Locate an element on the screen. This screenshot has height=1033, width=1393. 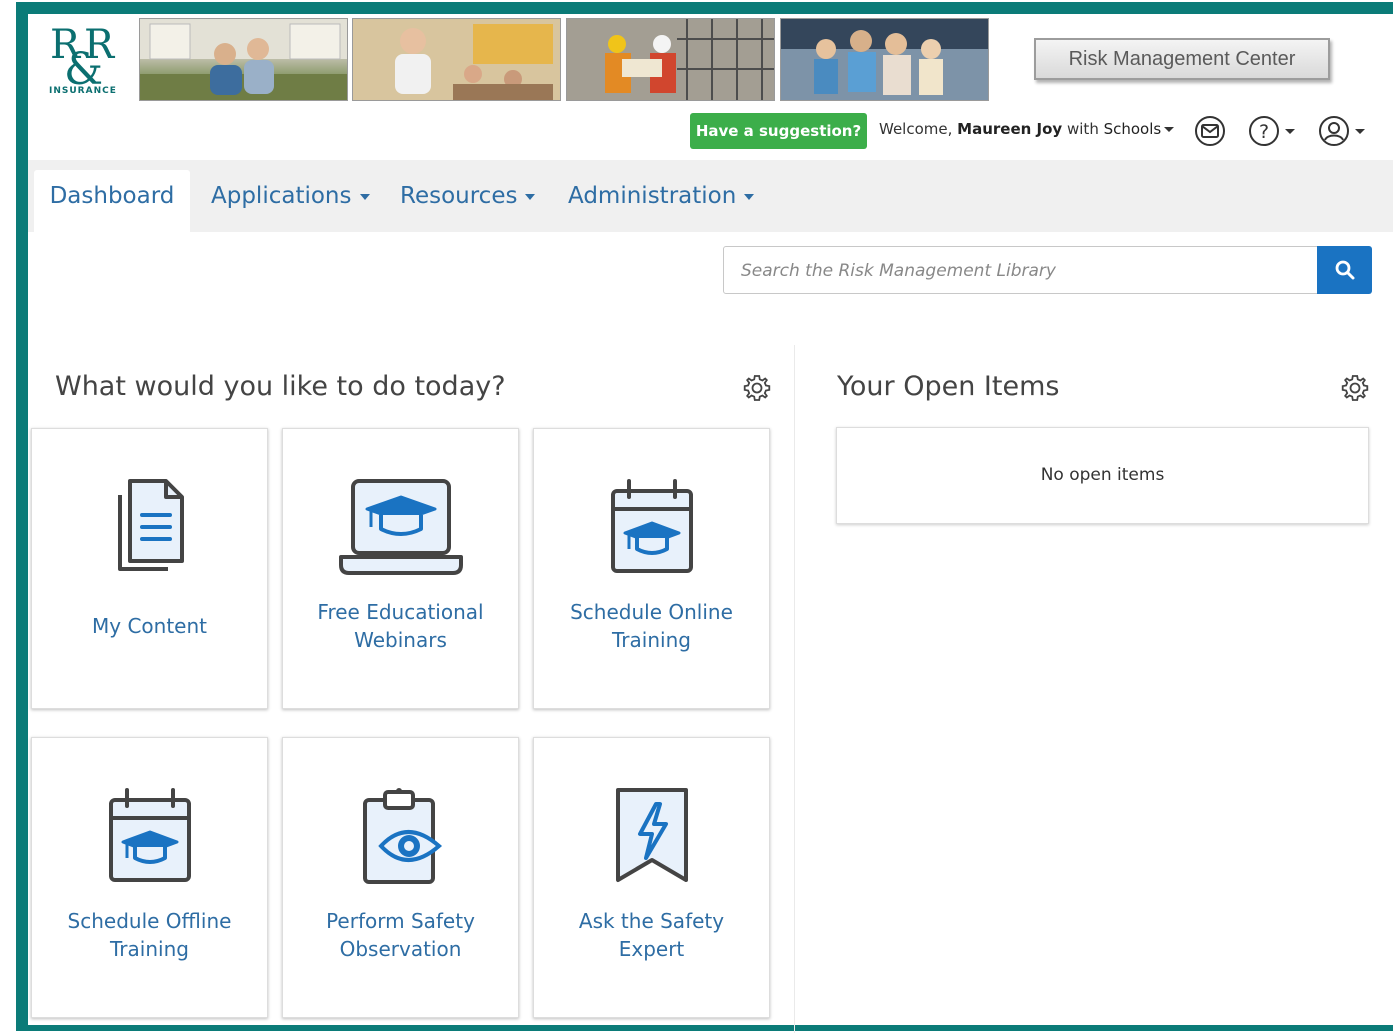
user-name: Maureen Joy is located at coordinates (1010, 129).